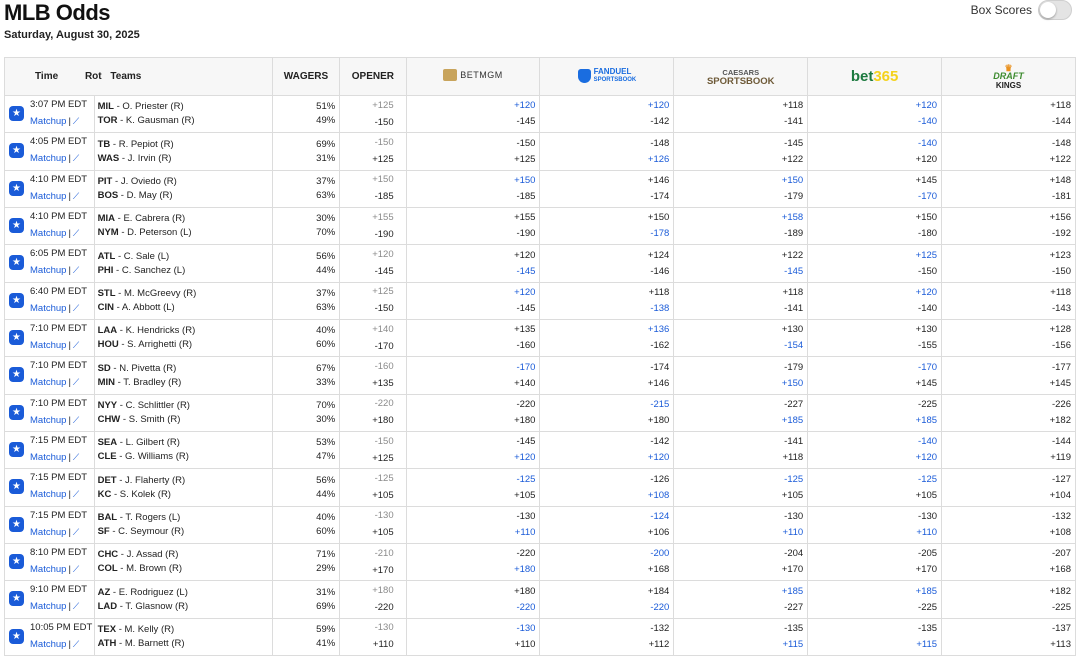 This screenshot has height=657, width=1080. Describe the element at coordinates (875, 450) in the screenshot. I see `odds-cell-b365: -140 +120` at that location.